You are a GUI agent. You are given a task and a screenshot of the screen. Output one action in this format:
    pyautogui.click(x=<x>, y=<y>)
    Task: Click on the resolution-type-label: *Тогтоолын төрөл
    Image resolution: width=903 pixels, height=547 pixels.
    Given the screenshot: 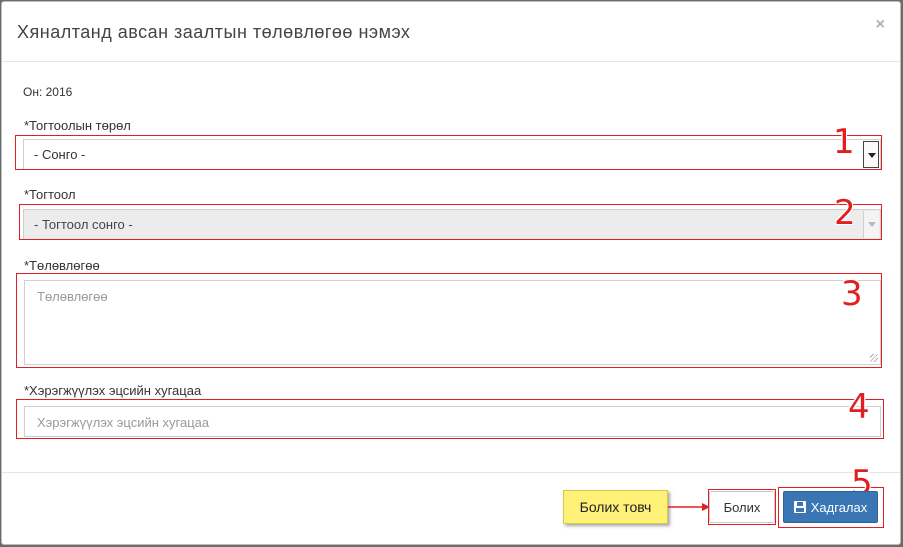 What is the action you would take?
    pyautogui.click(x=77, y=125)
    